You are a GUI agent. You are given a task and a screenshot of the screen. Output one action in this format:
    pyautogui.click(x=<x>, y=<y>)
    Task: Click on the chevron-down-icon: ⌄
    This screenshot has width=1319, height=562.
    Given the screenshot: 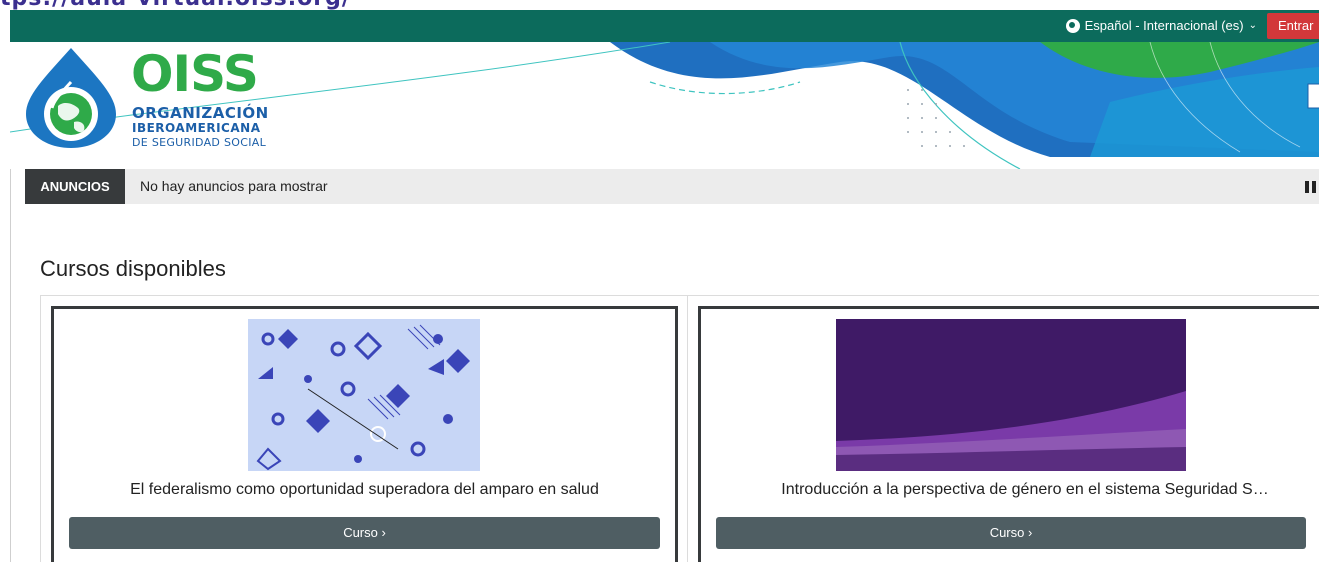 What is the action you would take?
    pyautogui.click(x=1252, y=25)
    